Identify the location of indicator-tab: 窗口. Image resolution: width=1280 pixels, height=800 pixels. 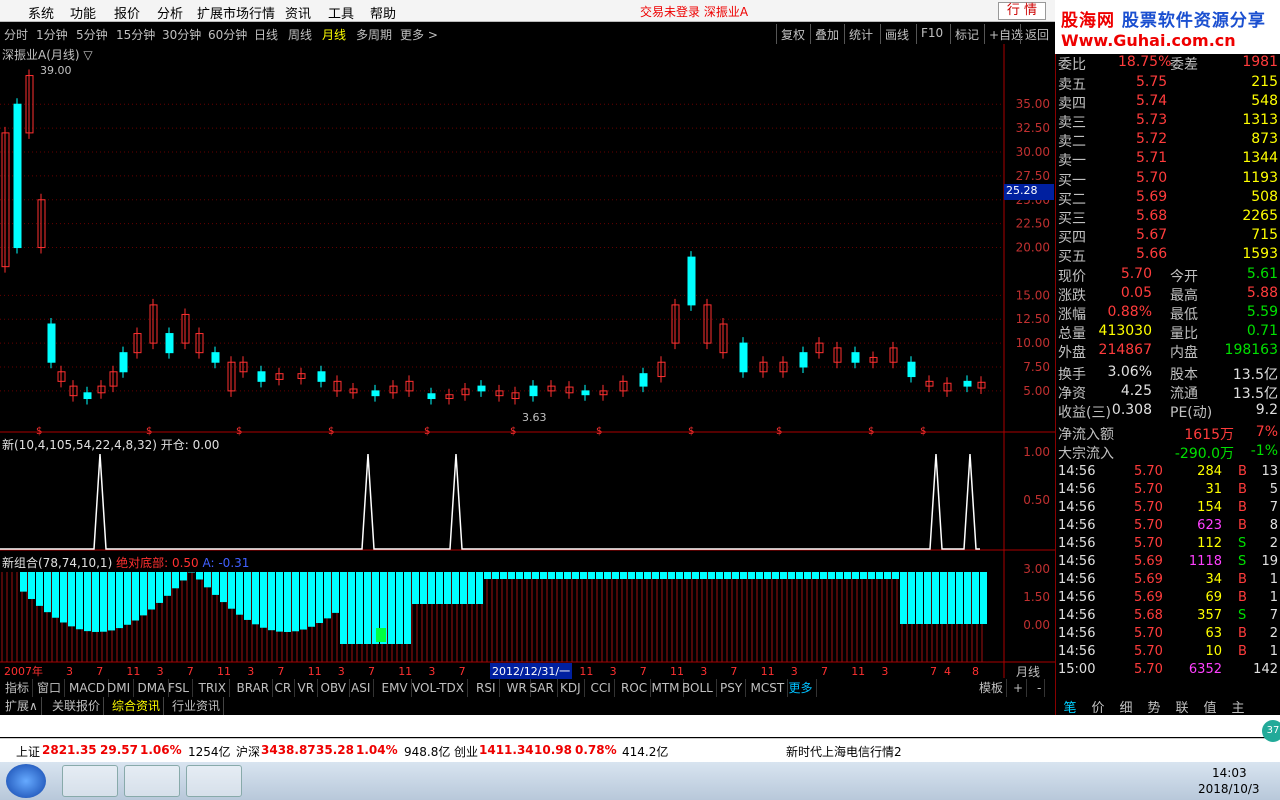
(50, 688).